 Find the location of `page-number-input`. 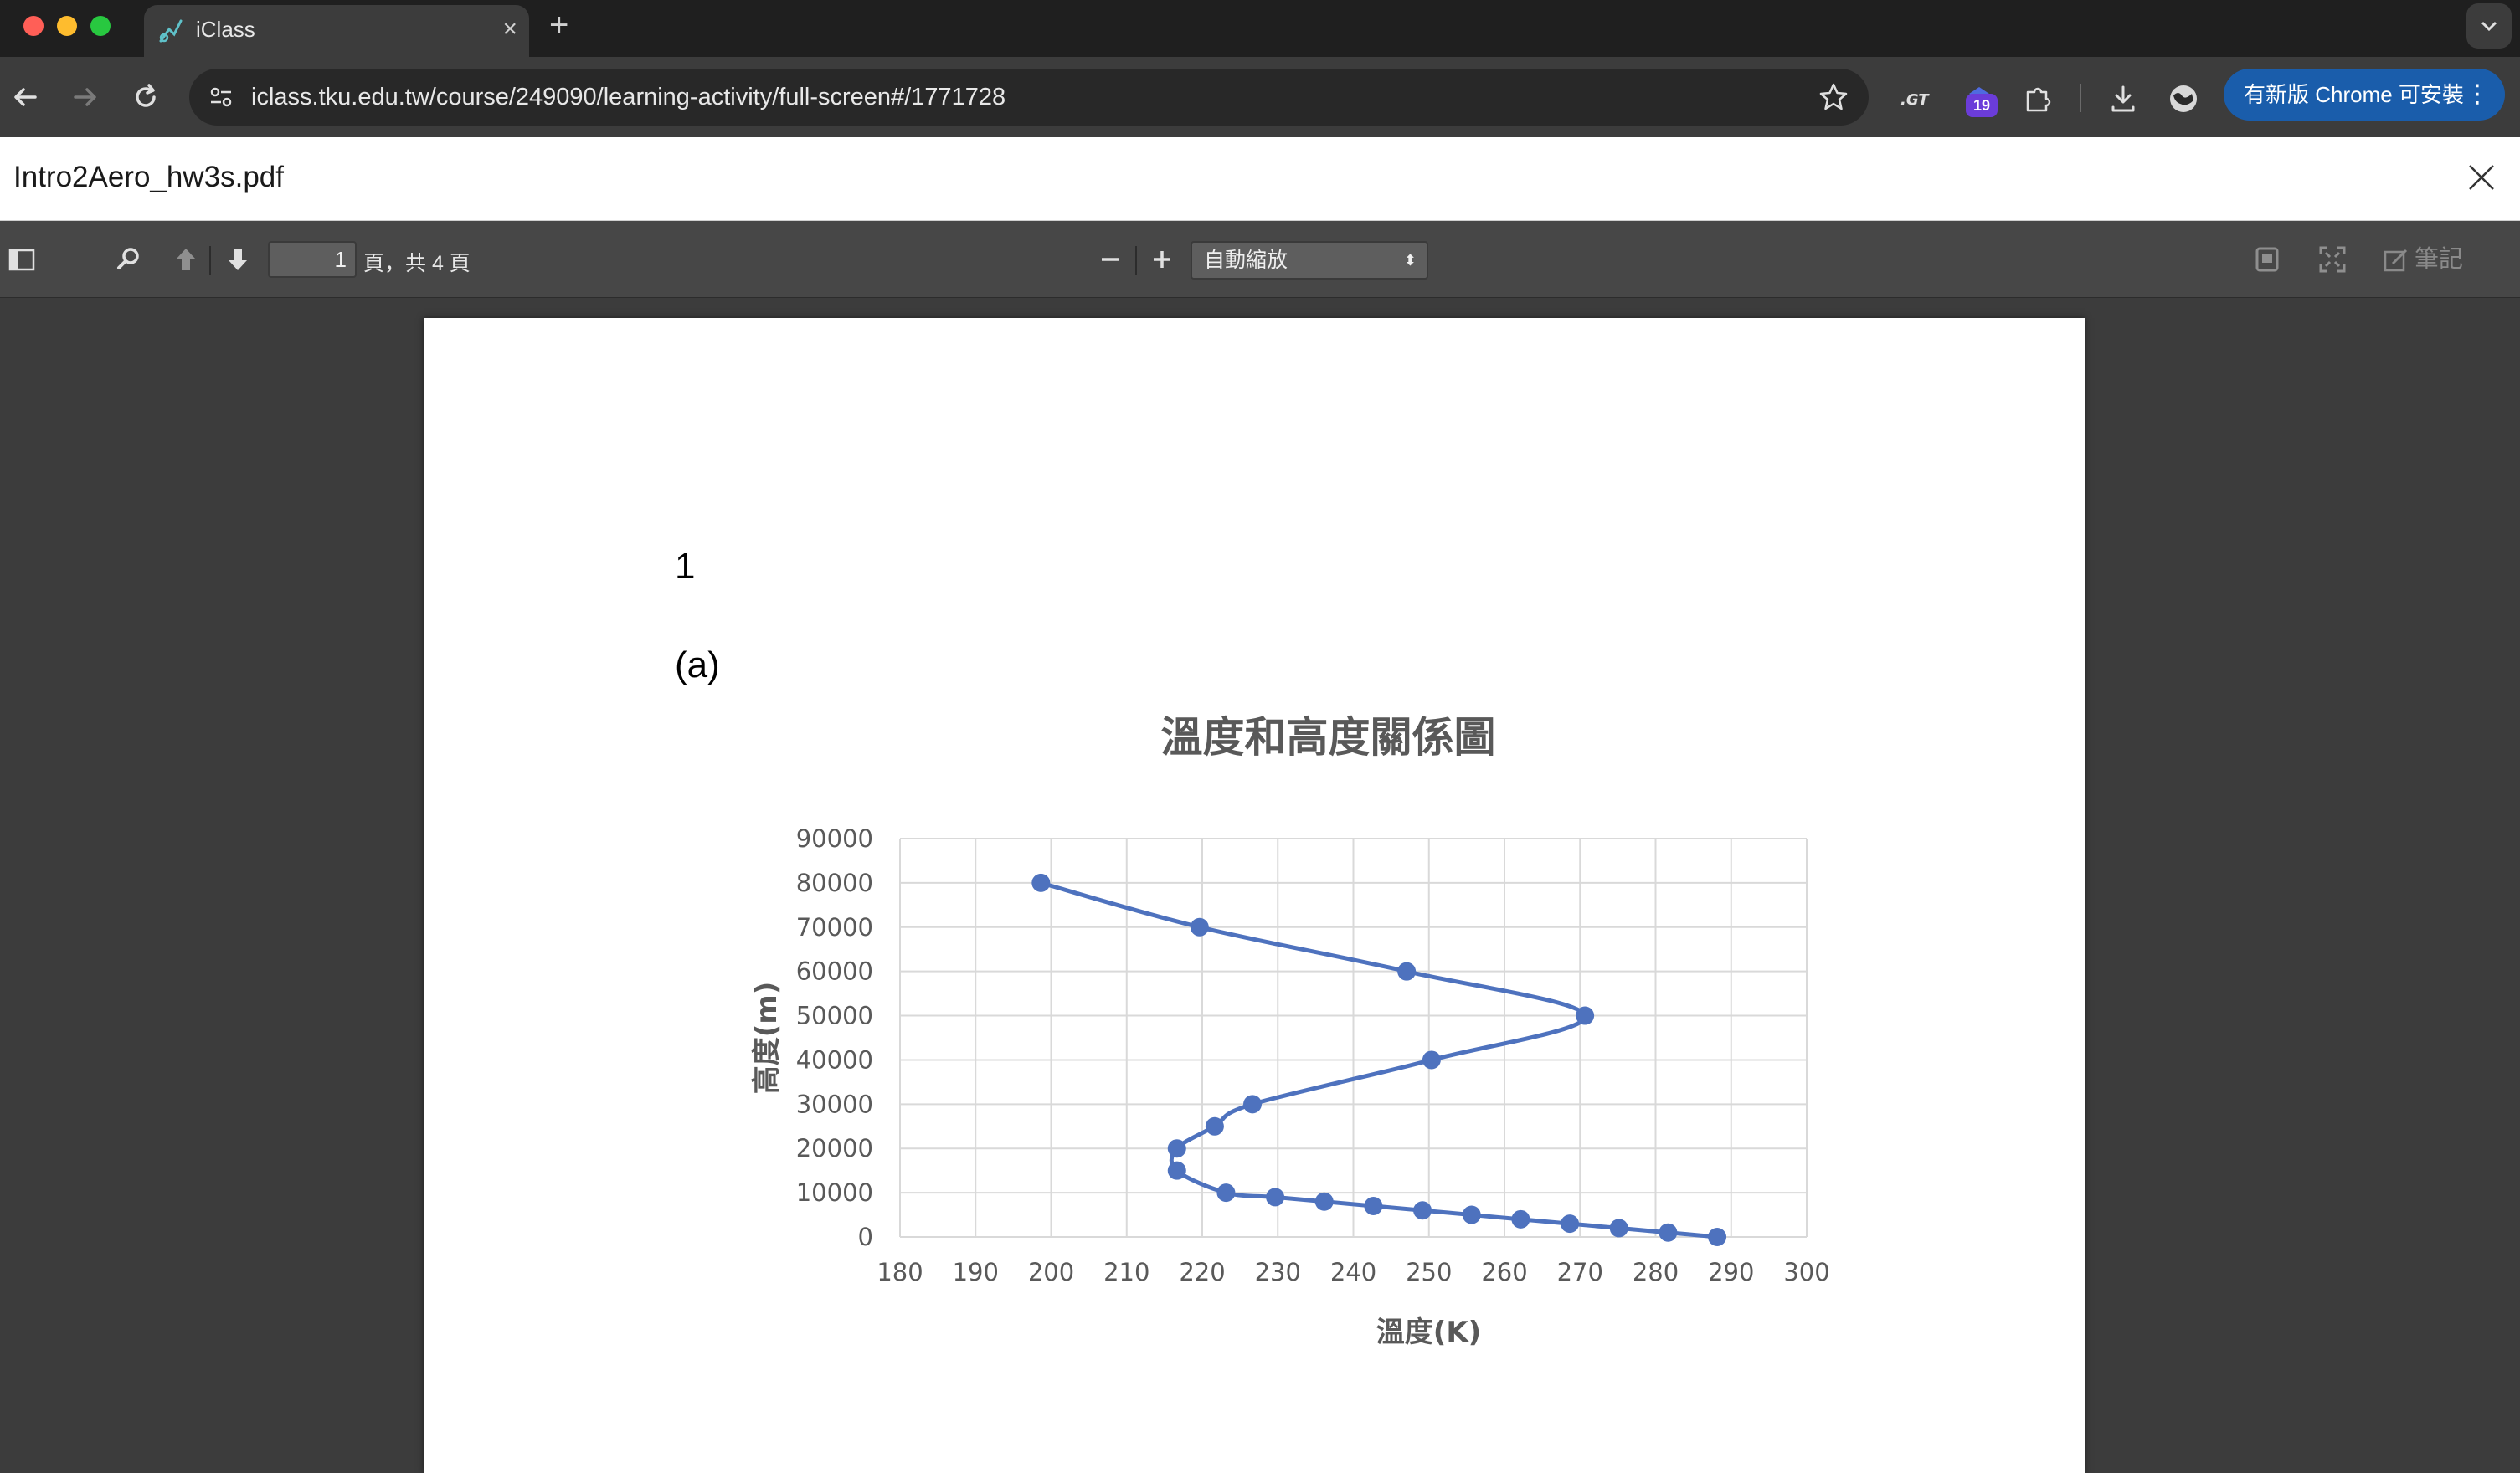

page-number-input is located at coordinates (312, 259).